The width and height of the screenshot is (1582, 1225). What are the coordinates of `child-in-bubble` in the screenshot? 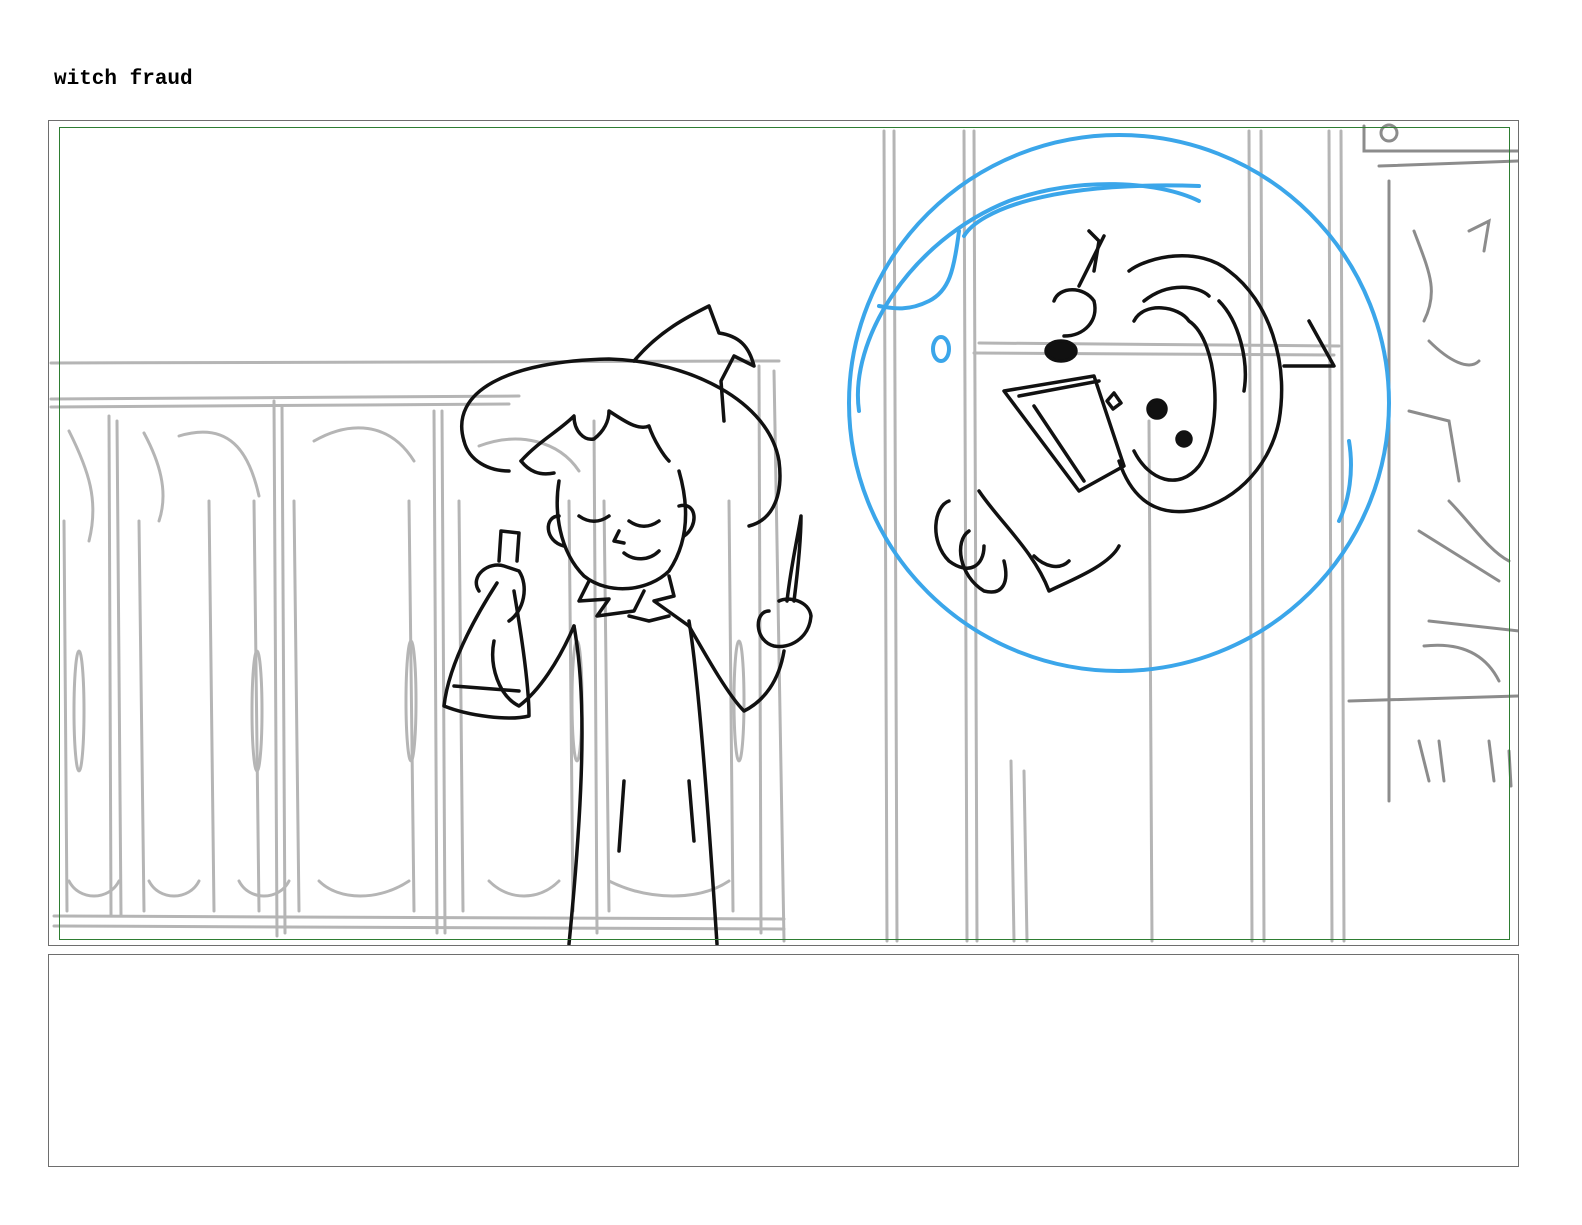 It's located at (1135, 411).